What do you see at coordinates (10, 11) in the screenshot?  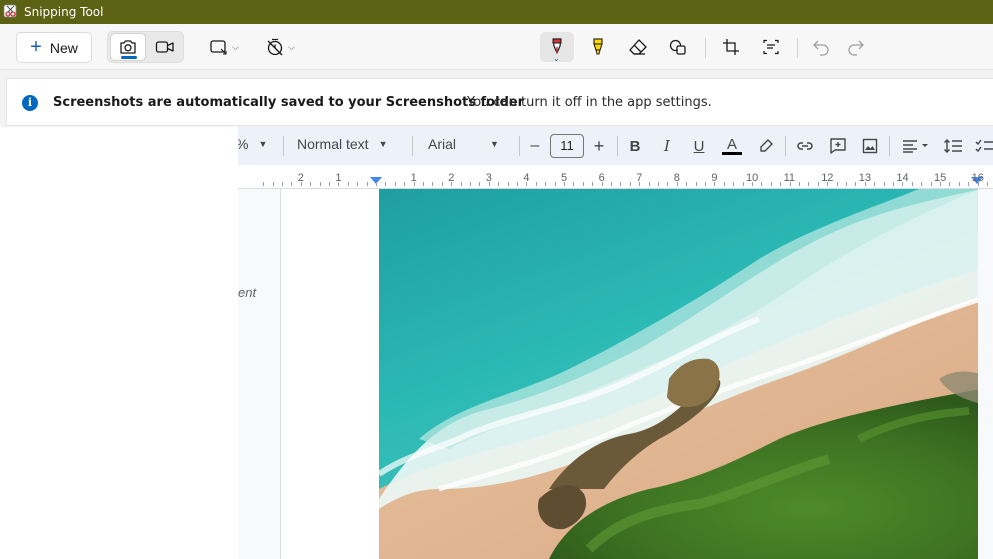 I see `snipping-tool-app-icon` at bounding box center [10, 11].